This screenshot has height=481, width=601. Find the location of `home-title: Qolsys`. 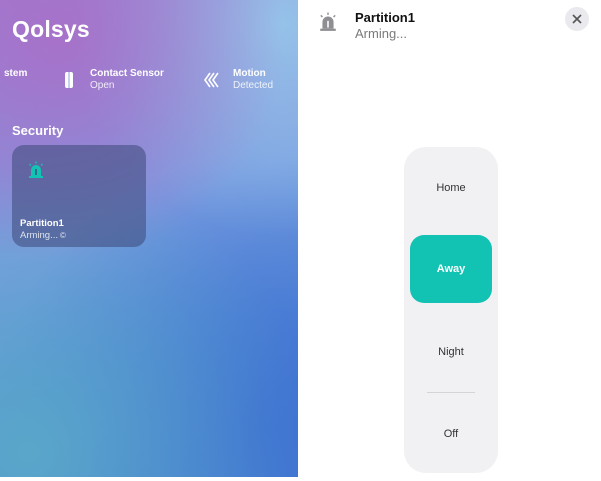

home-title: Qolsys is located at coordinates (51, 29).